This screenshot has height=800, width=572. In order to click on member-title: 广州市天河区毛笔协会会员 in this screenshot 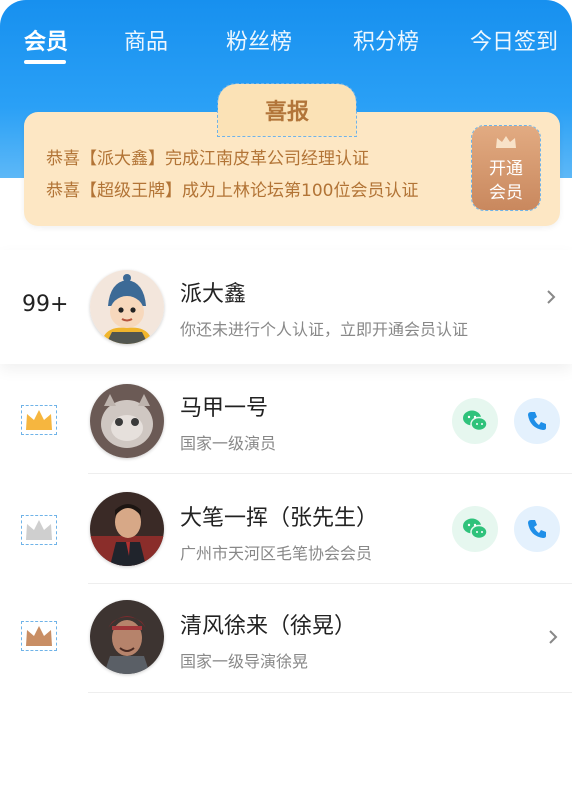, I will do `click(276, 553)`.